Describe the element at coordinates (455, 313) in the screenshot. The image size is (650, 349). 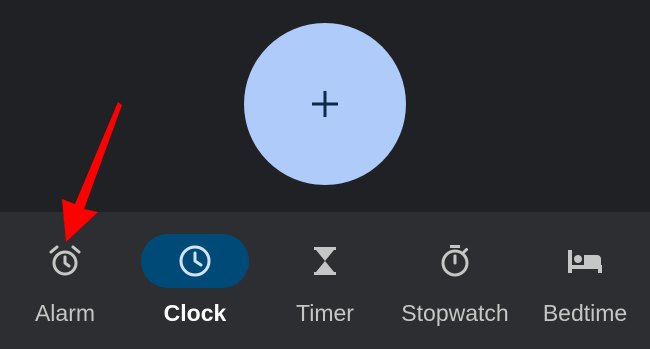
I see `nav-label-stopwatch: Stopwatch` at that location.